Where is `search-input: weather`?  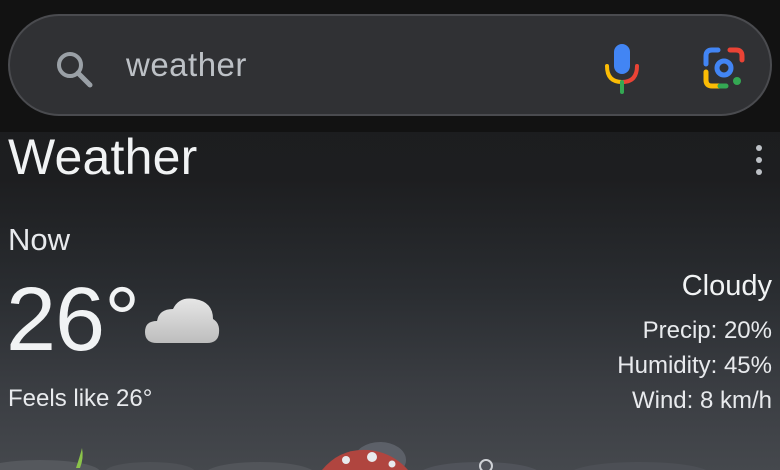
search-input: weather is located at coordinates (186, 65).